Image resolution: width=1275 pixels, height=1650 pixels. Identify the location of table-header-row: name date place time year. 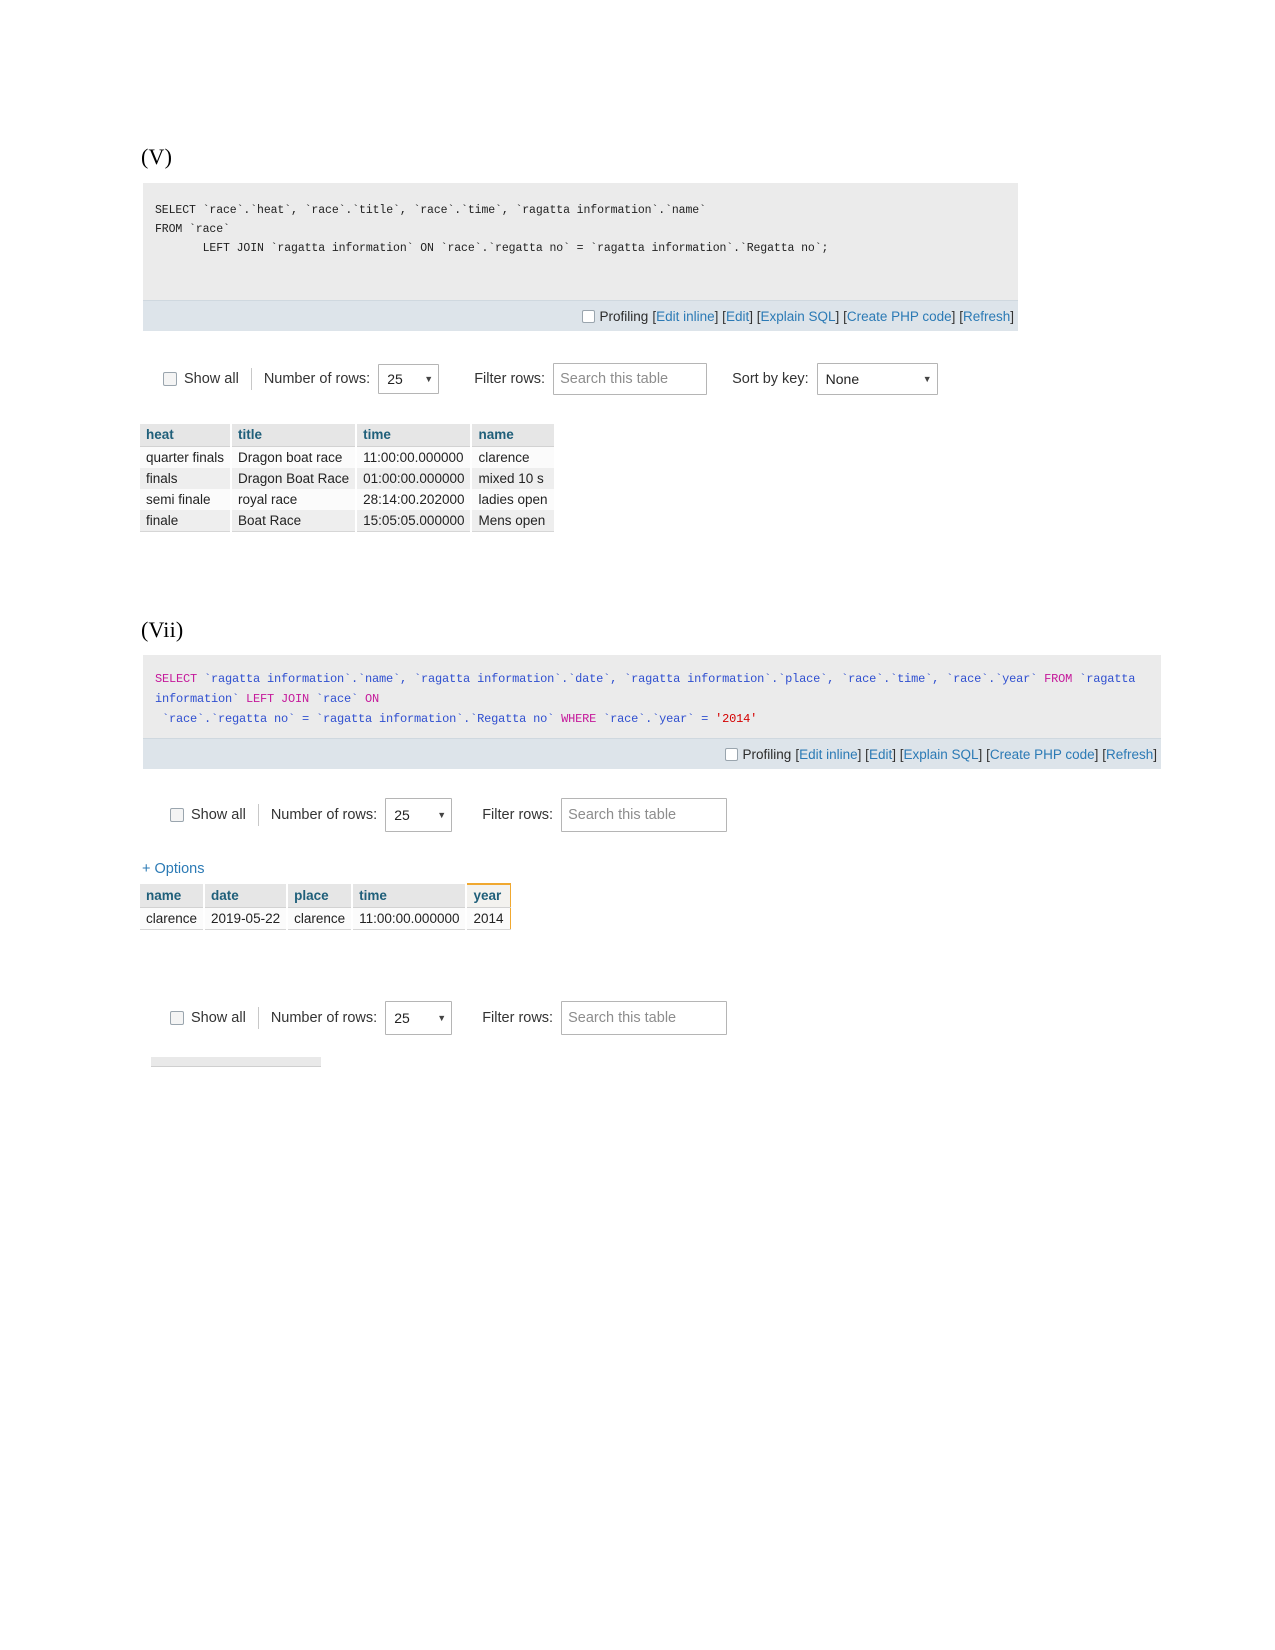
(325, 895).